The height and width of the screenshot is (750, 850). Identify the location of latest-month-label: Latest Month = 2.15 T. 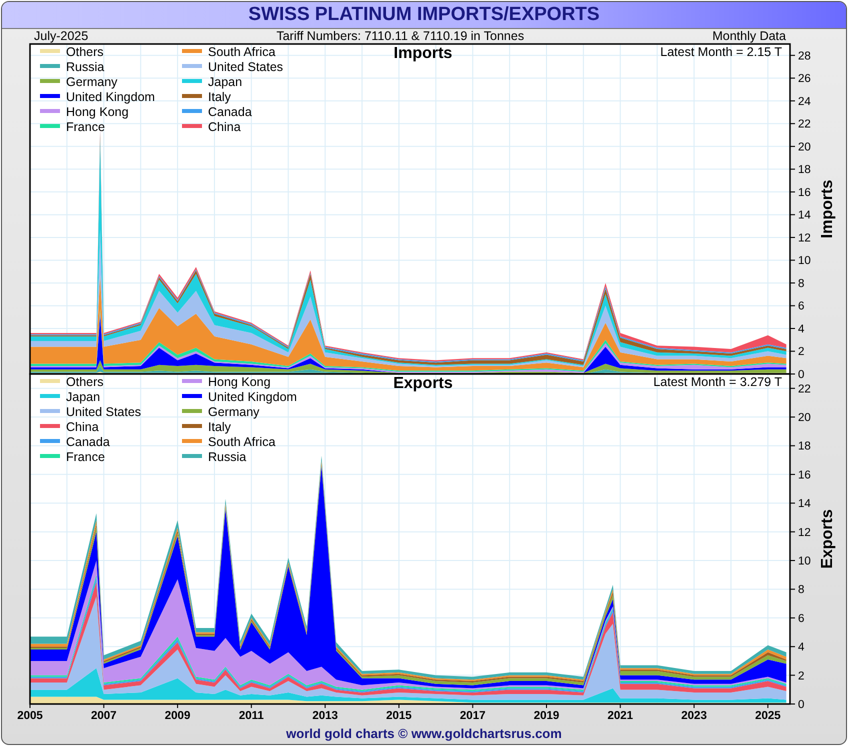
(721, 52).